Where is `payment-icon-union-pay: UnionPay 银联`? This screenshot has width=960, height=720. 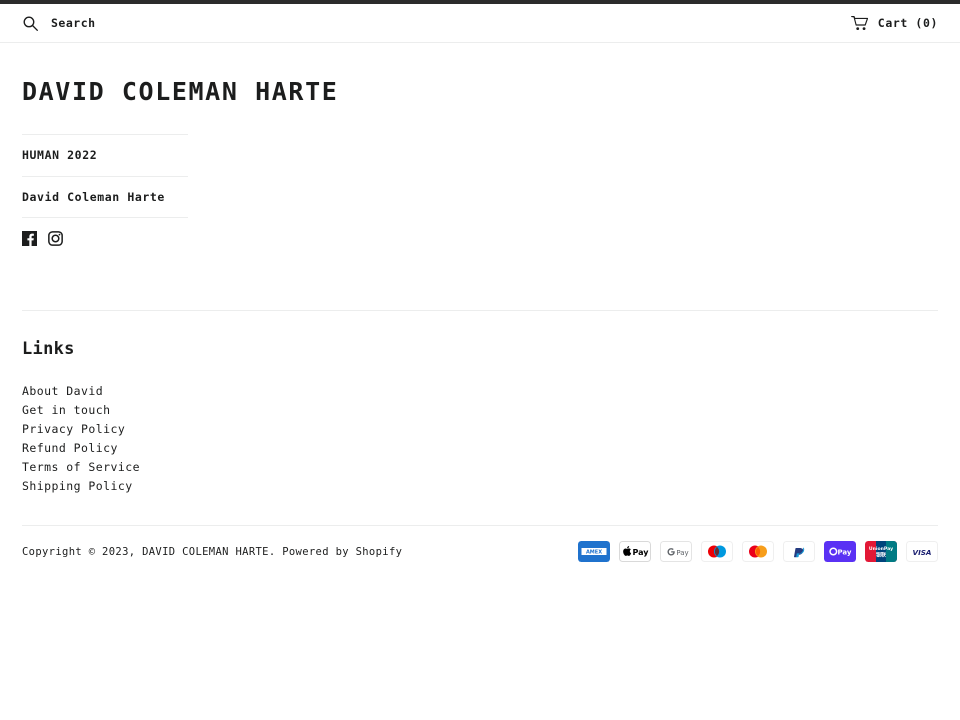
payment-icon-union-pay: UnionPay 银联 is located at coordinates (881, 551).